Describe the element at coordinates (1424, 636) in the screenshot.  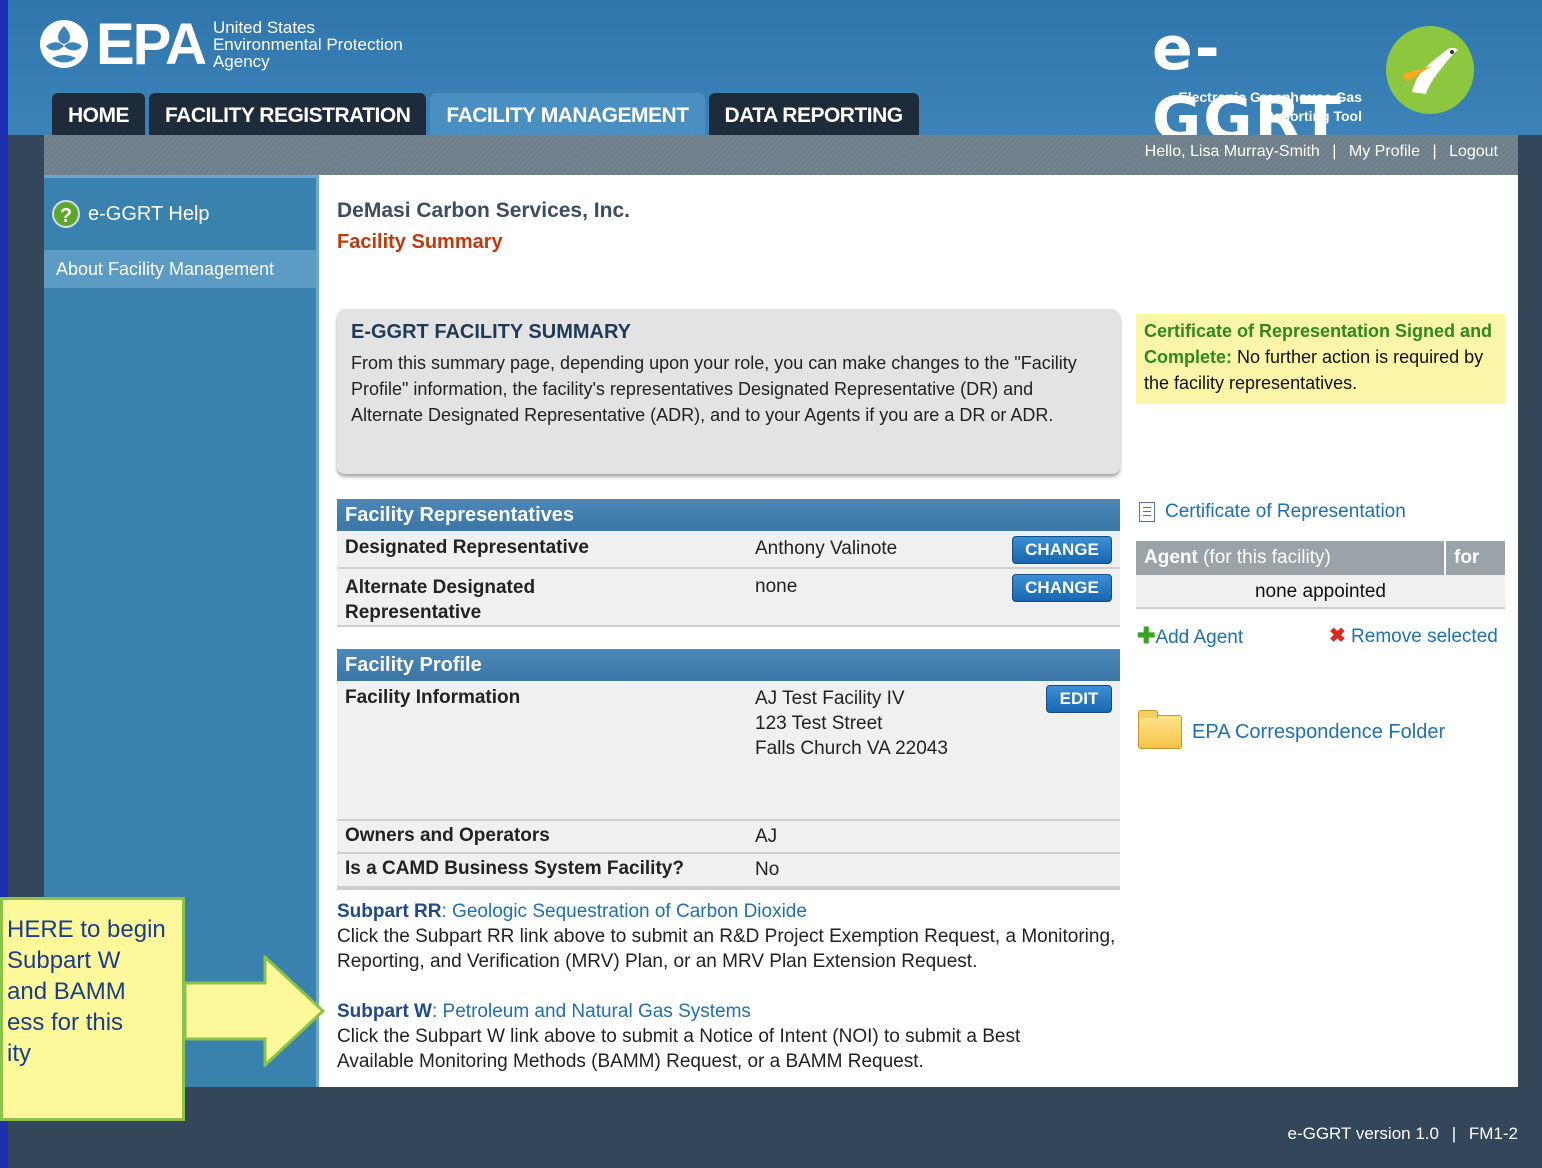
I see `remove-selected-label: Remove selected` at that location.